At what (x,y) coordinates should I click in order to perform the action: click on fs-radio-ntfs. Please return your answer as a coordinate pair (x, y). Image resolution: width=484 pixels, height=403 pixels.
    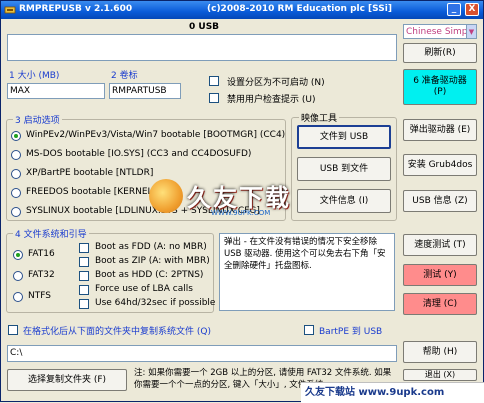
    Looking at the image, I should click on (18, 297).